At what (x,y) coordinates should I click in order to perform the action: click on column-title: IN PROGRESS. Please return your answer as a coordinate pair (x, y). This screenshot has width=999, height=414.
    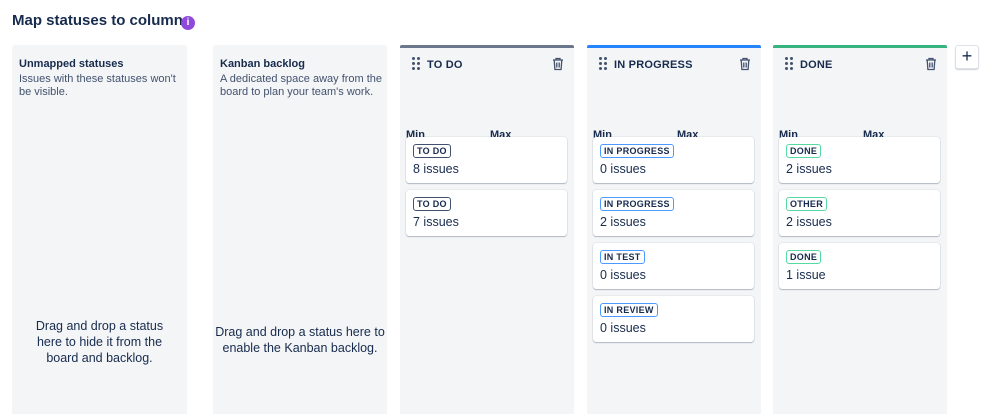
    Looking at the image, I should click on (653, 65).